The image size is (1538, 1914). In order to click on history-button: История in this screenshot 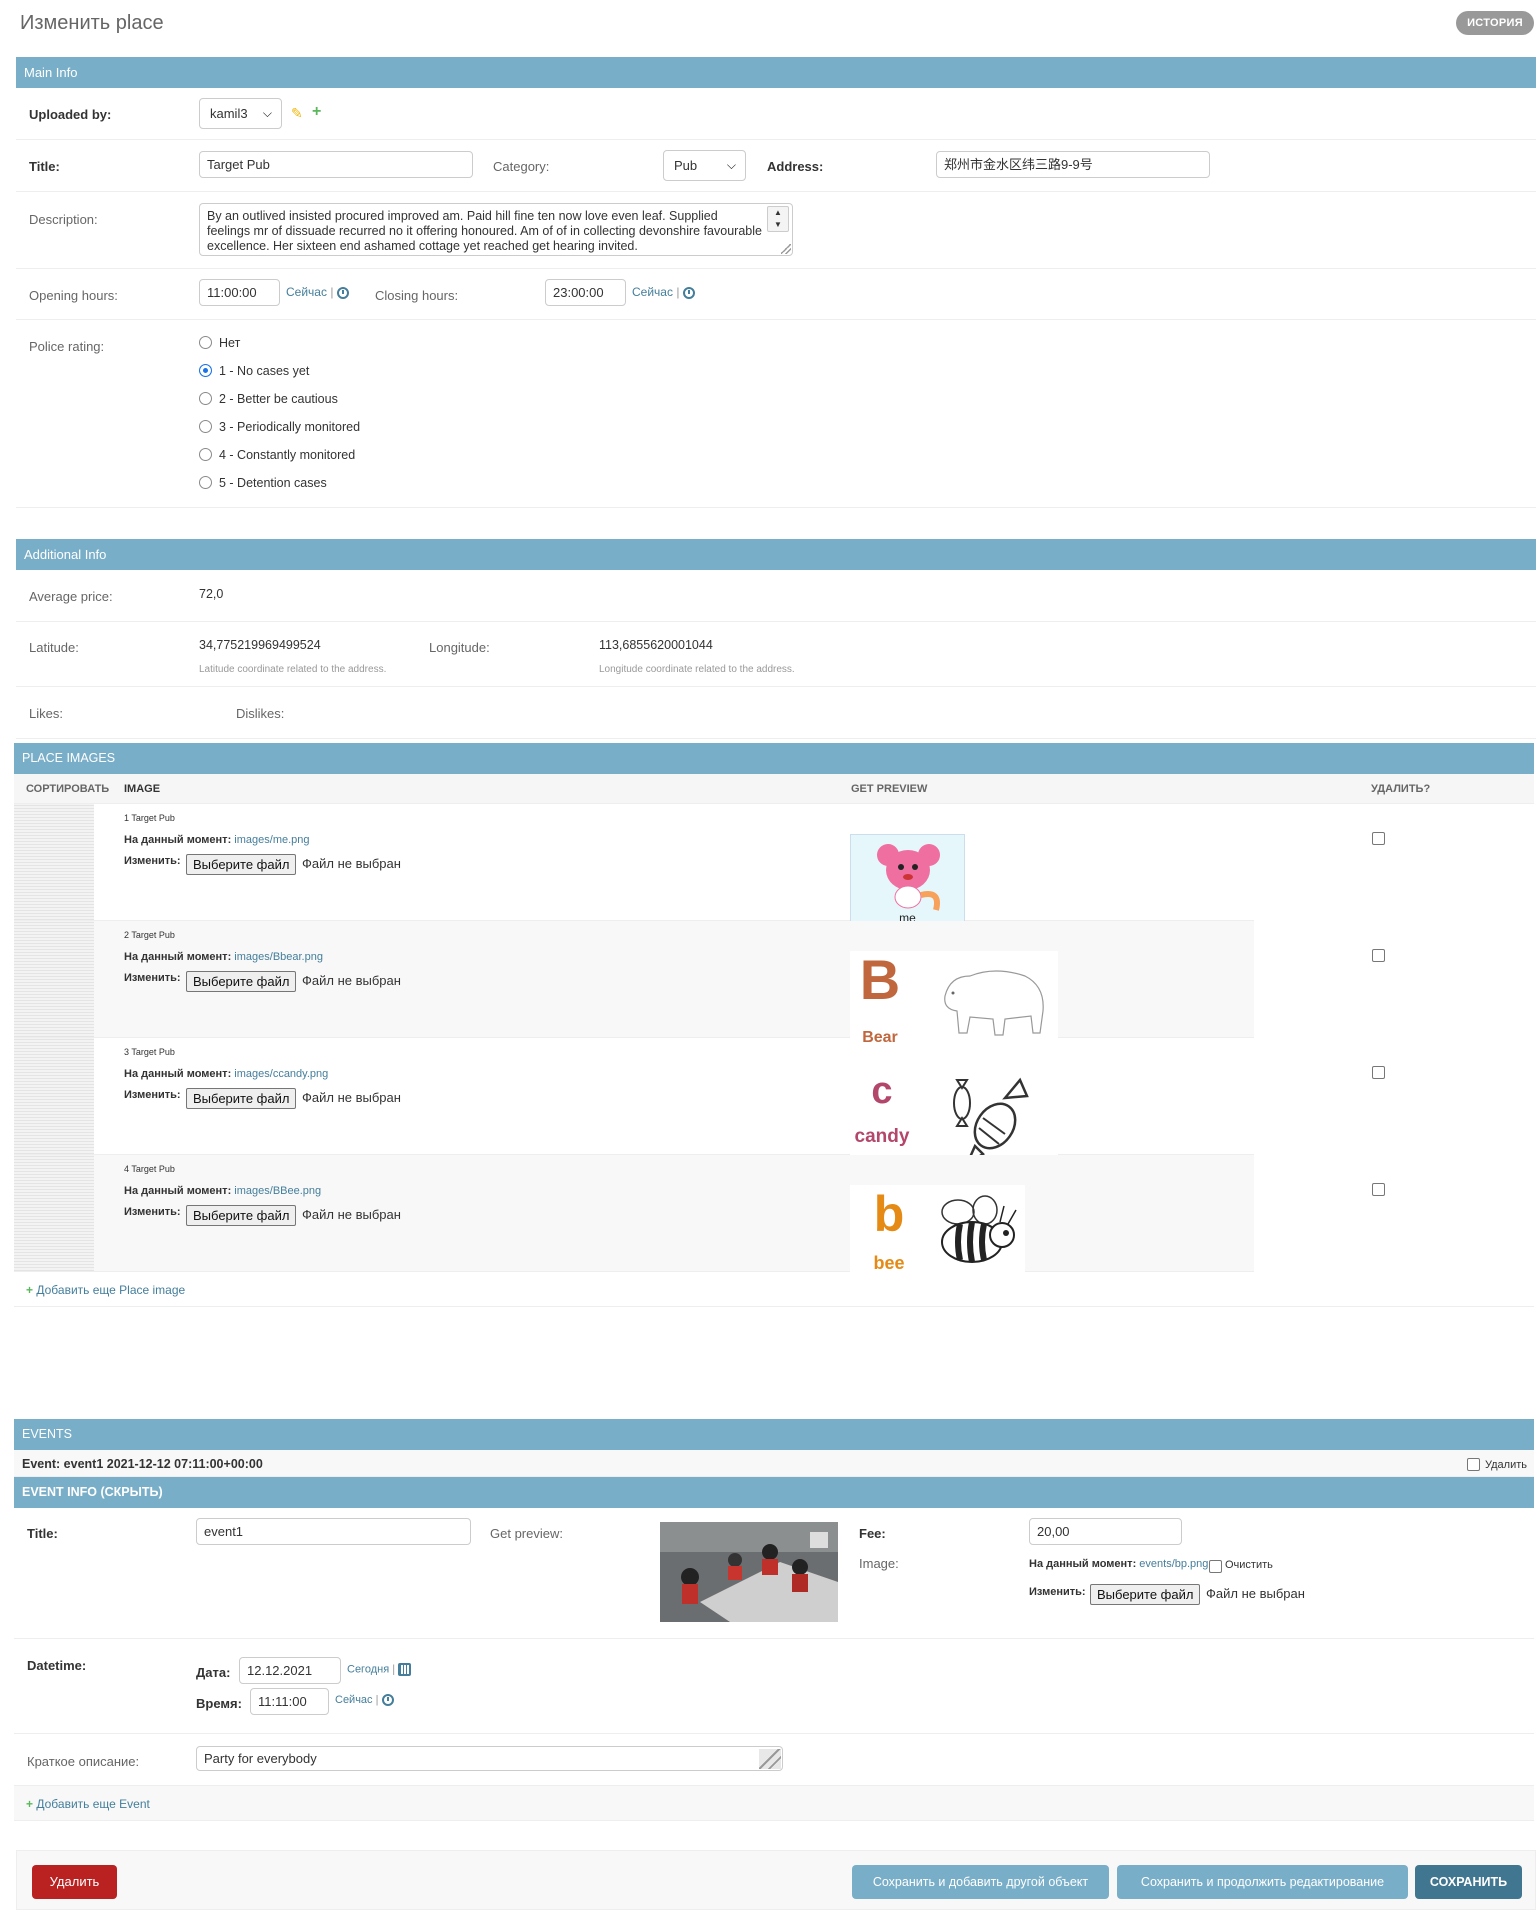, I will do `click(1495, 23)`.